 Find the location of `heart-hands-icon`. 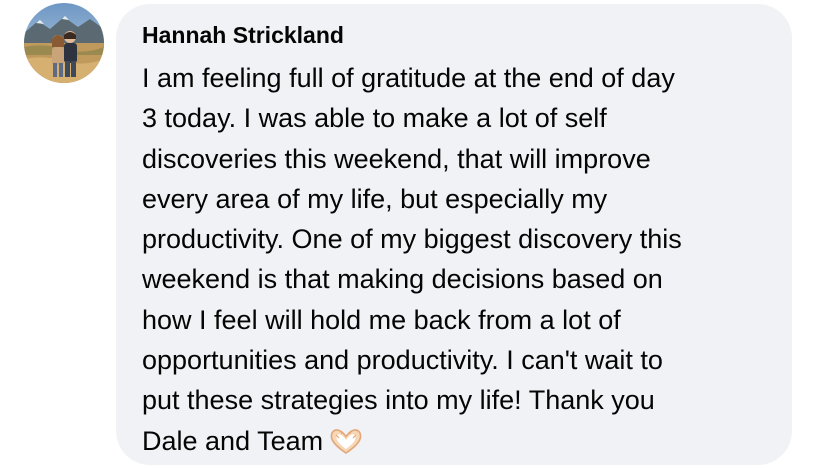

heart-hands-icon is located at coordinates (346, 439).